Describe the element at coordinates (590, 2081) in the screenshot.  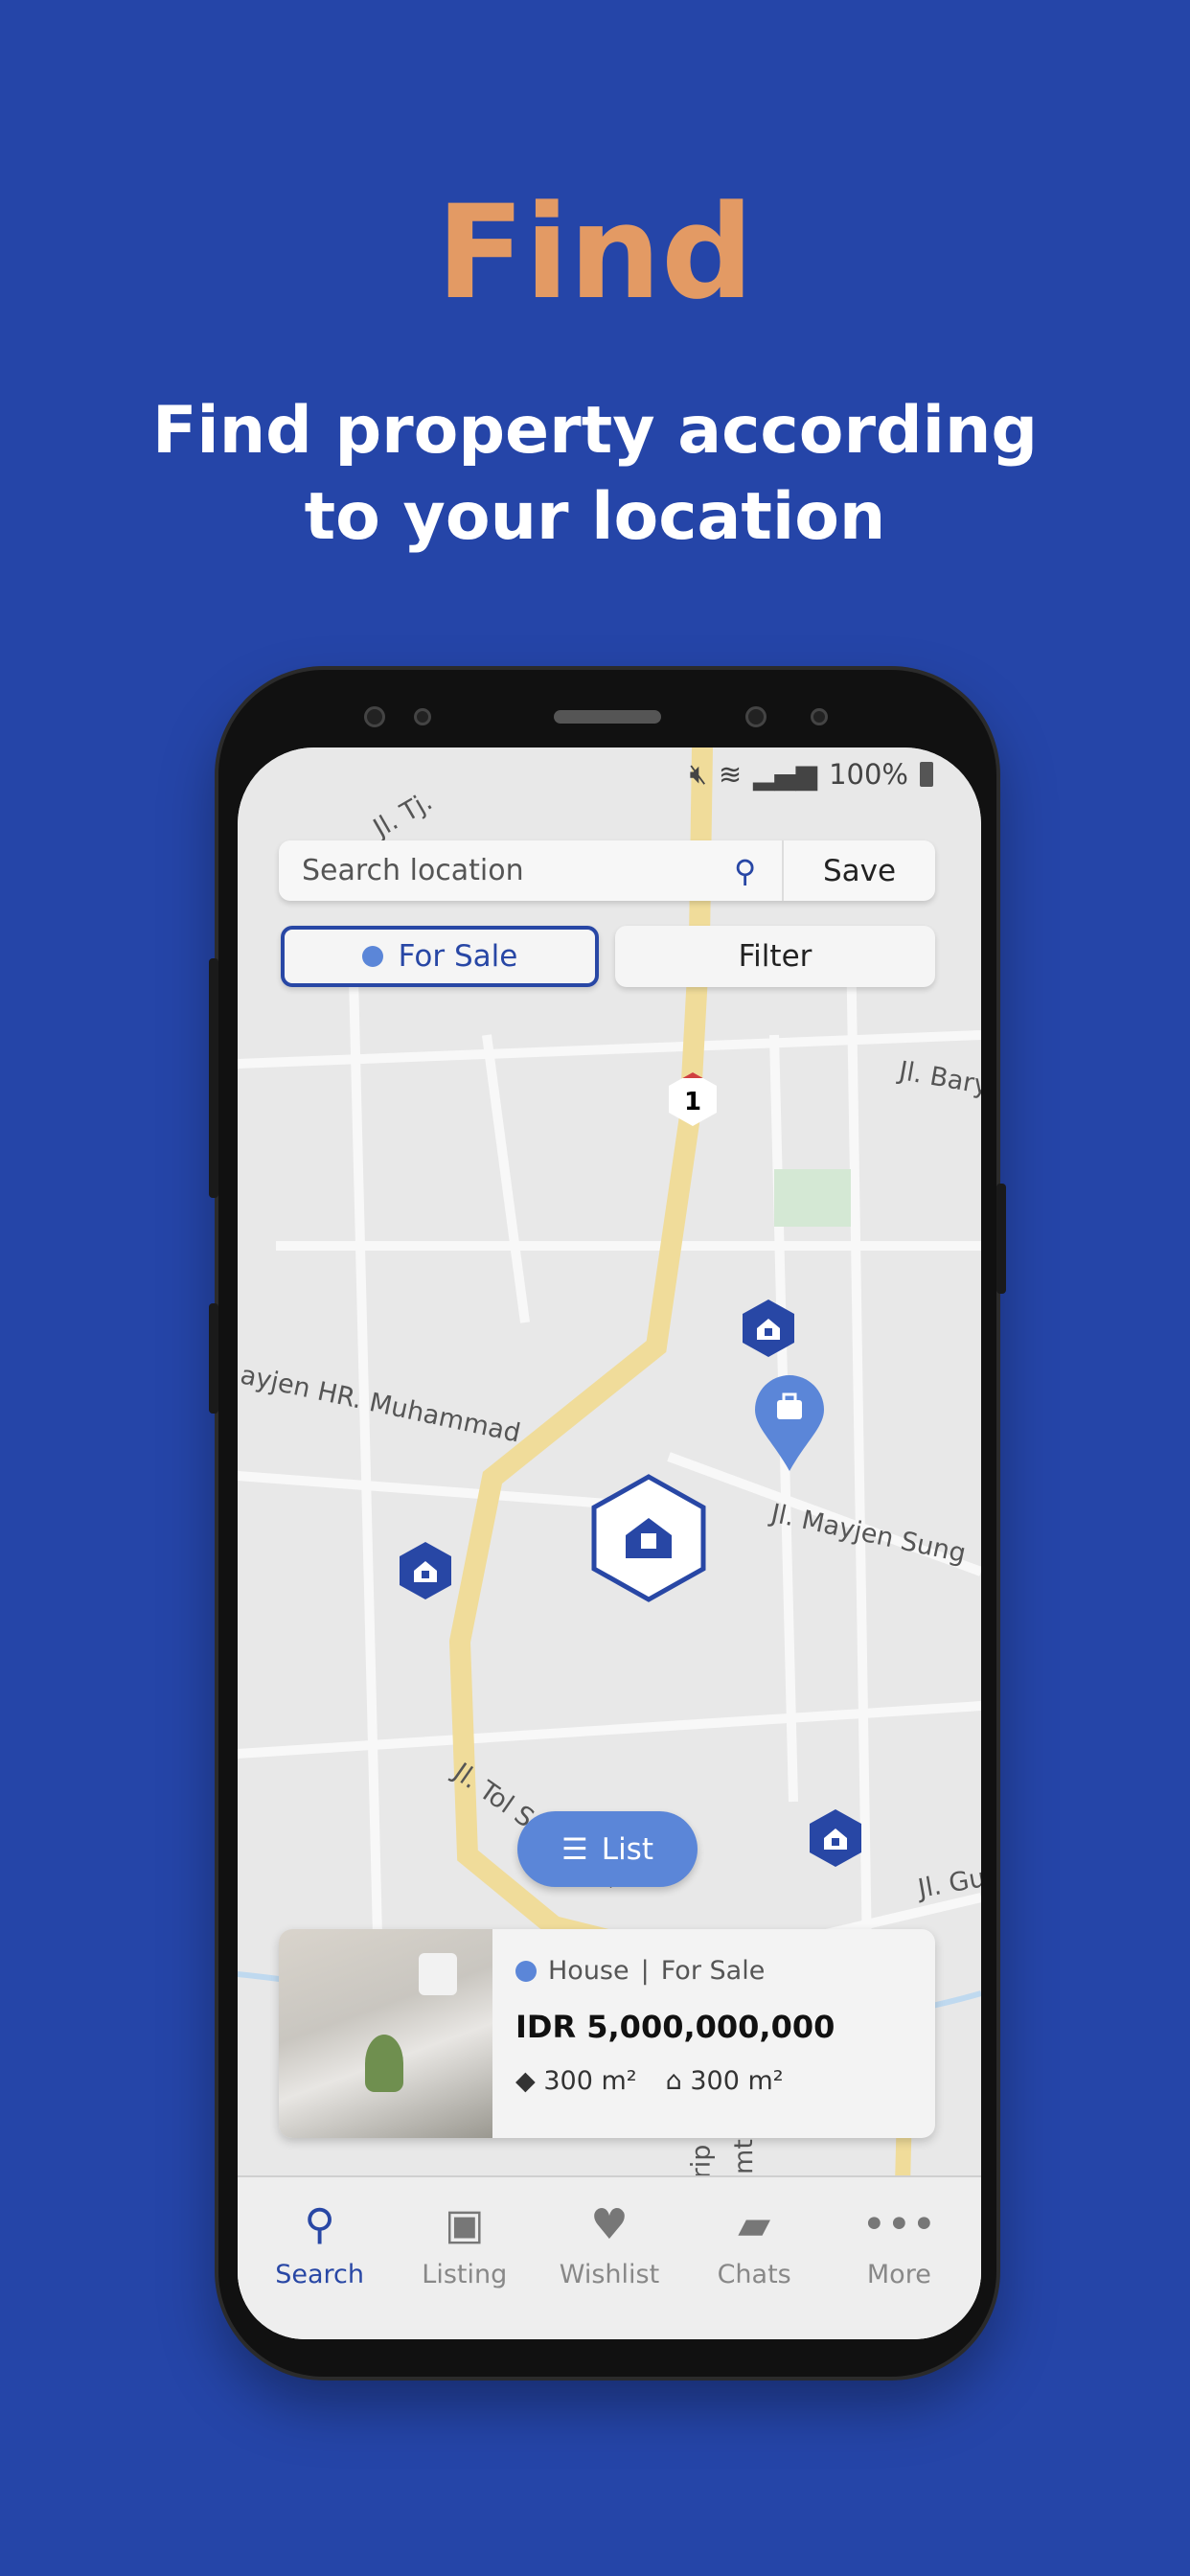
I see `land-area: 300 m²` at that location.